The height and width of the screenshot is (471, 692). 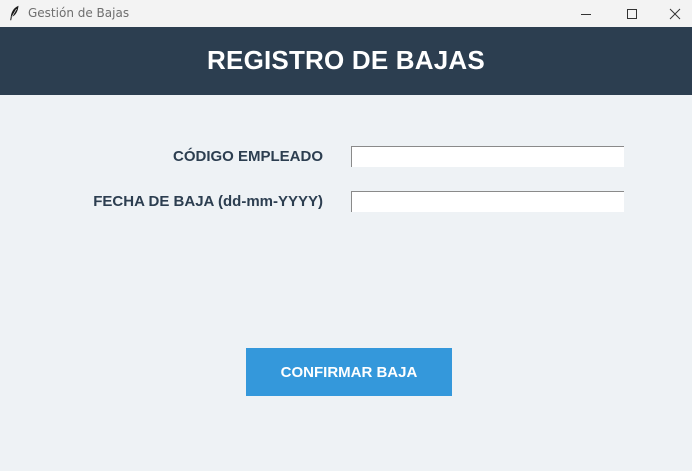 I want to click on feather-icon, so click(x=14, y=13).